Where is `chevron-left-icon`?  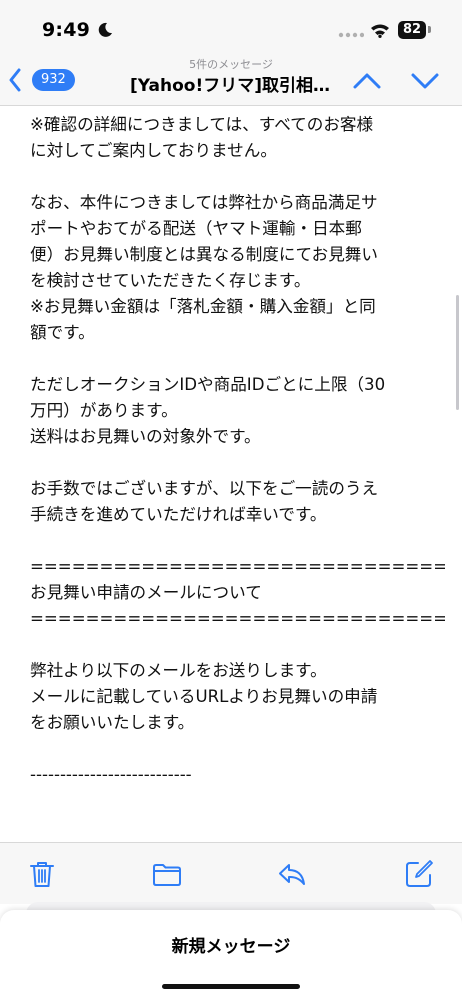
chevron-left-icon is located at coordinates (15, 80).